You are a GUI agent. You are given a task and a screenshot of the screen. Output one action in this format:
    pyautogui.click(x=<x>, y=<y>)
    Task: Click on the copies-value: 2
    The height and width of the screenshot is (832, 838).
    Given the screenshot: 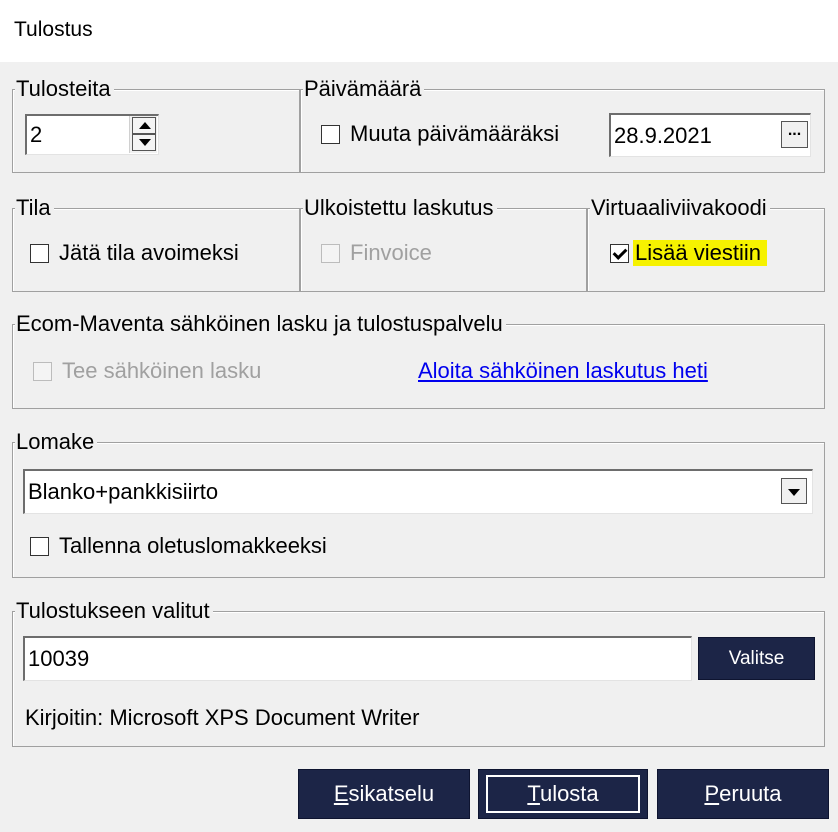 What is the action you would take?
    pyautogui.click(x=36, y=134)
    